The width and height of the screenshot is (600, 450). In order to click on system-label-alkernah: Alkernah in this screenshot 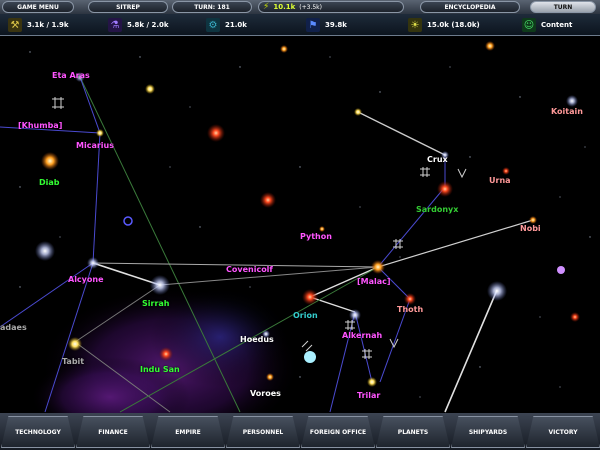, I will do `click(362, 335)`.